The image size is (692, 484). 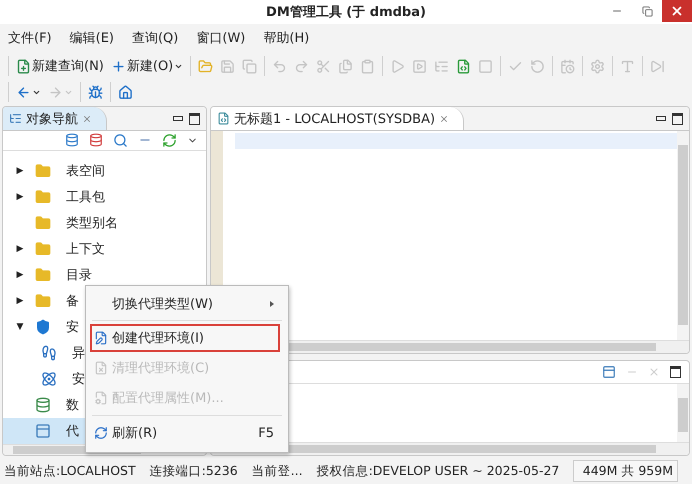 I want to click on tree-label: 数, so click(x=72, y=405).